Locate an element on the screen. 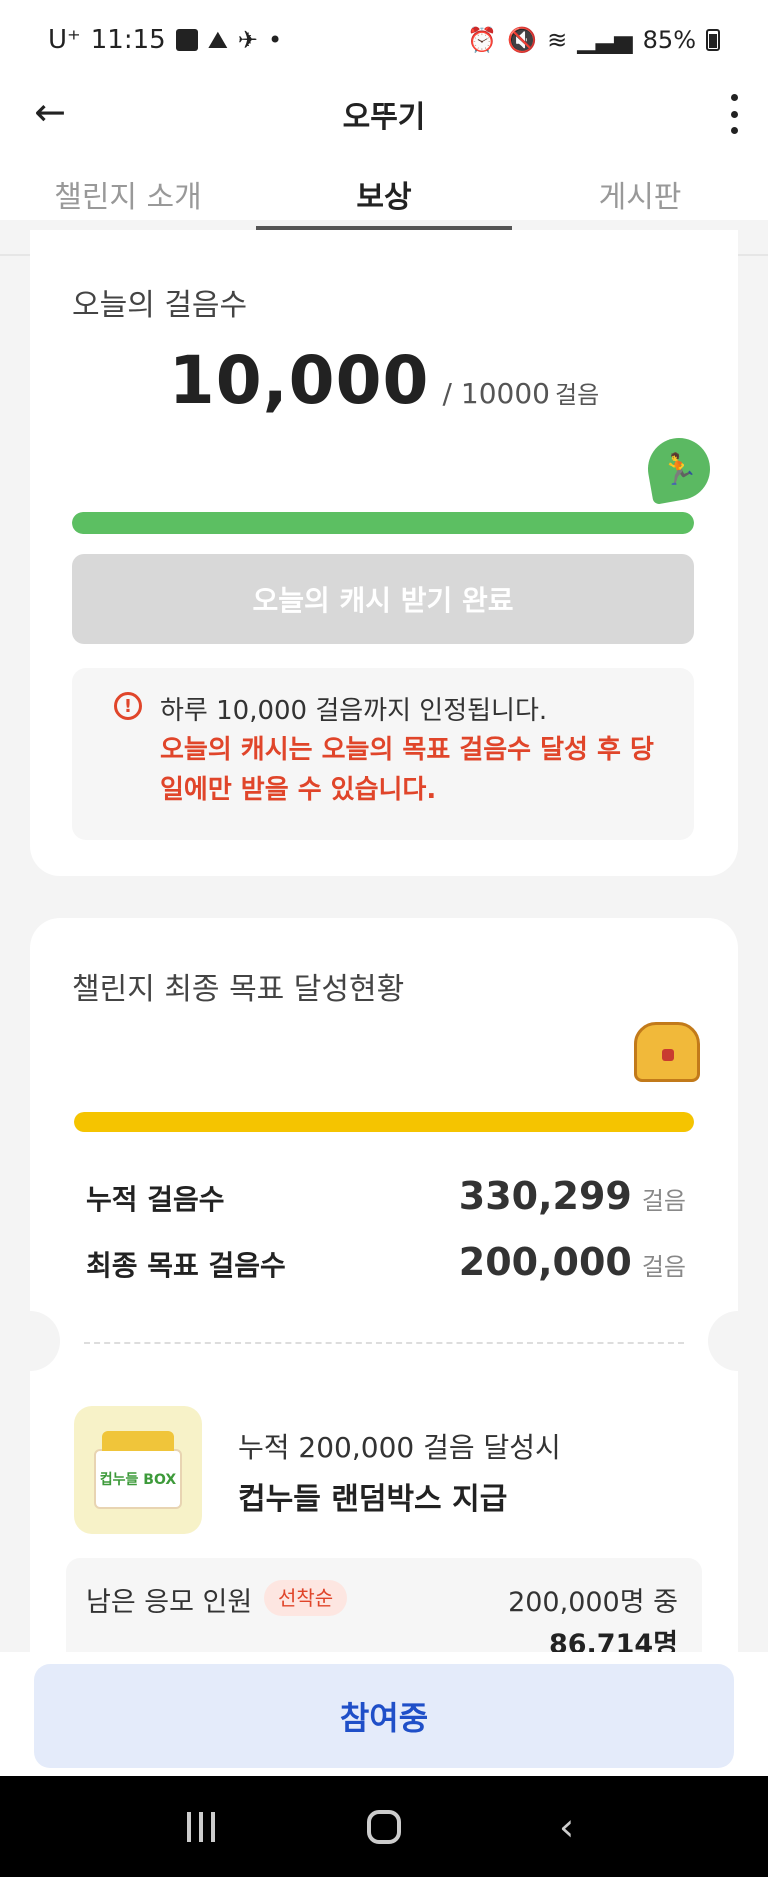 Image resolution: width=768 pixels, height=1877 pixels. page-title: 오뚜기 is located at coordinates (384, 117).